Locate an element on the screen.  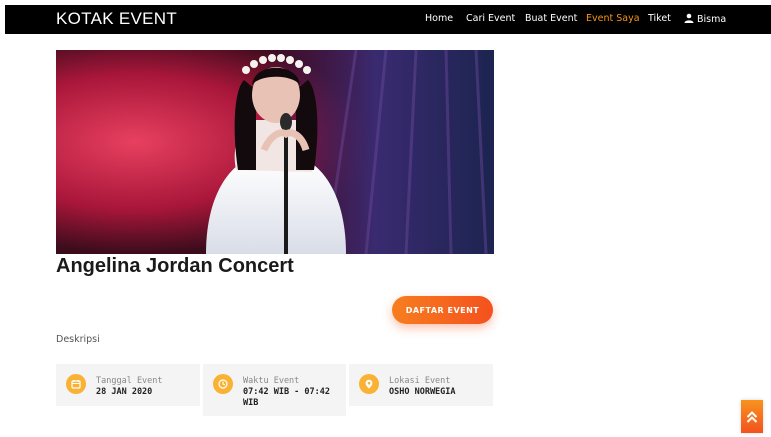
event-time-card: Waktu Event 07:42 WIB - 07:42 WIB is located at coordinates (274, 390).